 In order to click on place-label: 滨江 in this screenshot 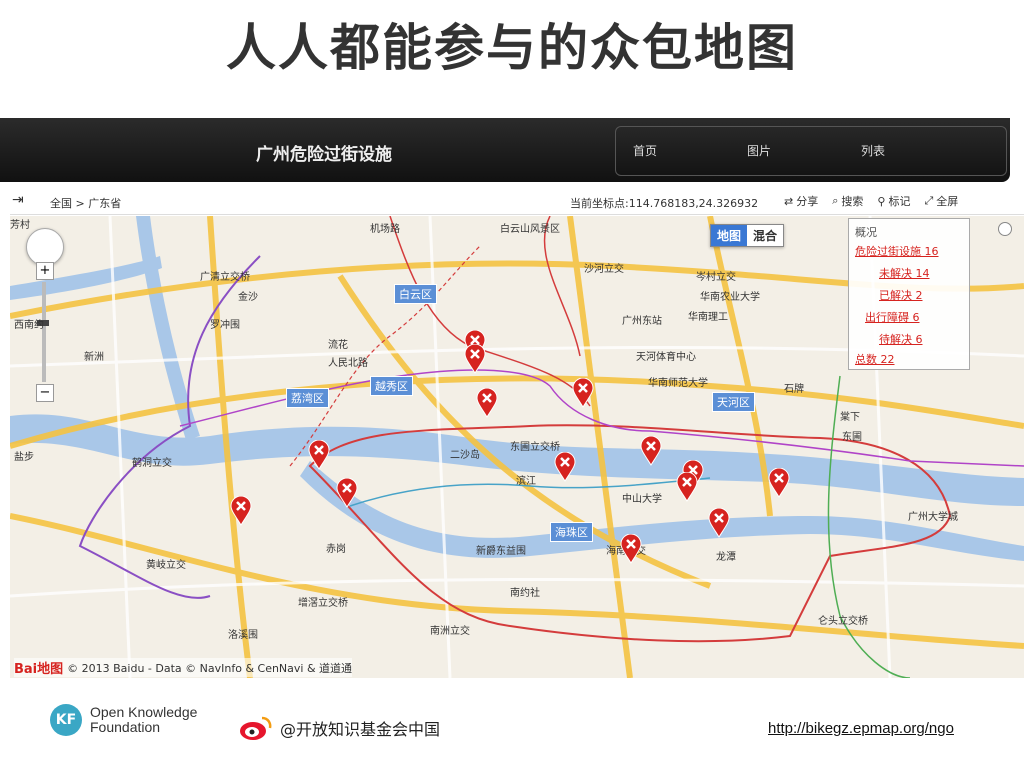, I will do `click(526, 481)`.